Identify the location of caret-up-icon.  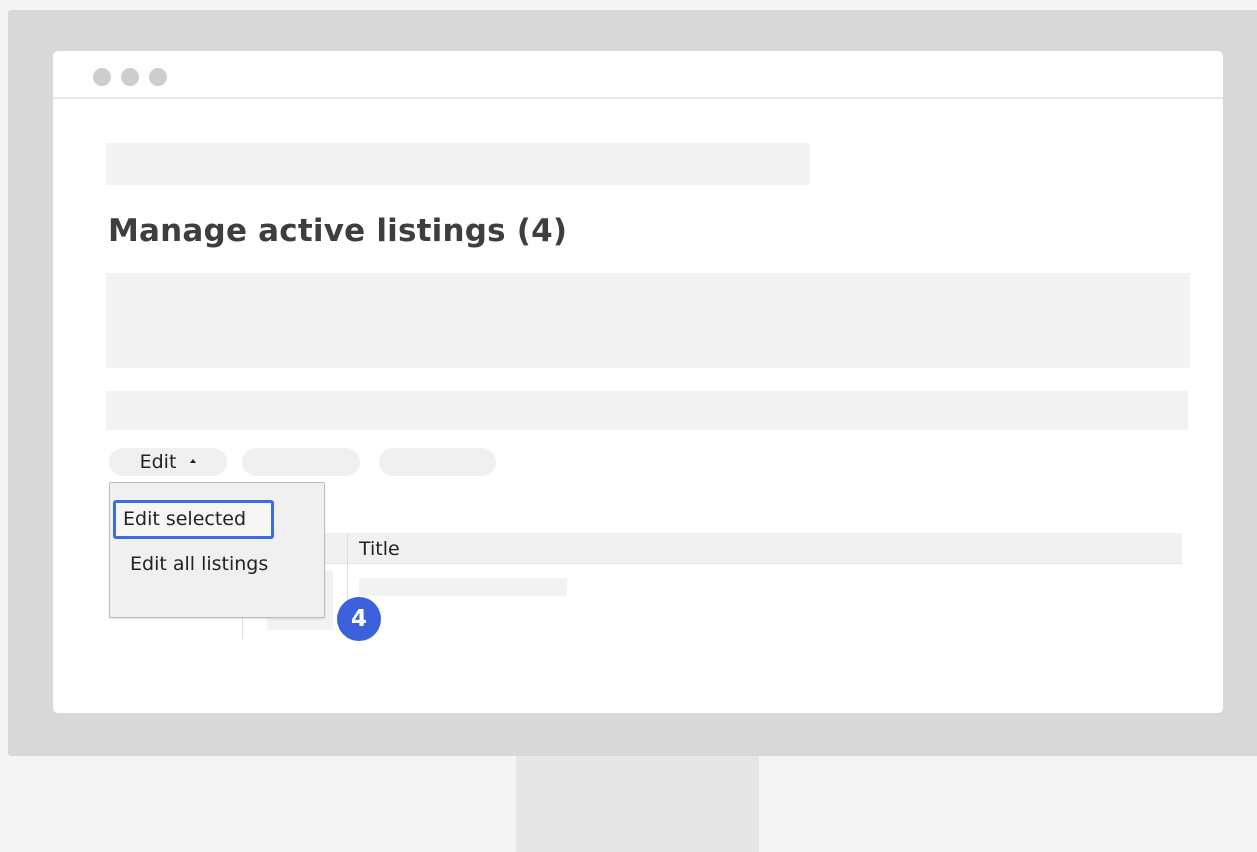
(193, 461).